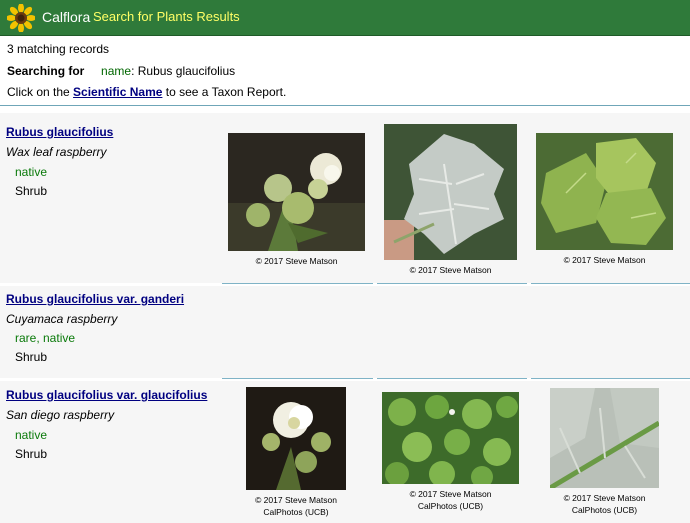 This screenshot has height=523, width=690. I want to click on scientific-name-link: Rubus glaucifolius var. glaucifolius, so click(106, 395).